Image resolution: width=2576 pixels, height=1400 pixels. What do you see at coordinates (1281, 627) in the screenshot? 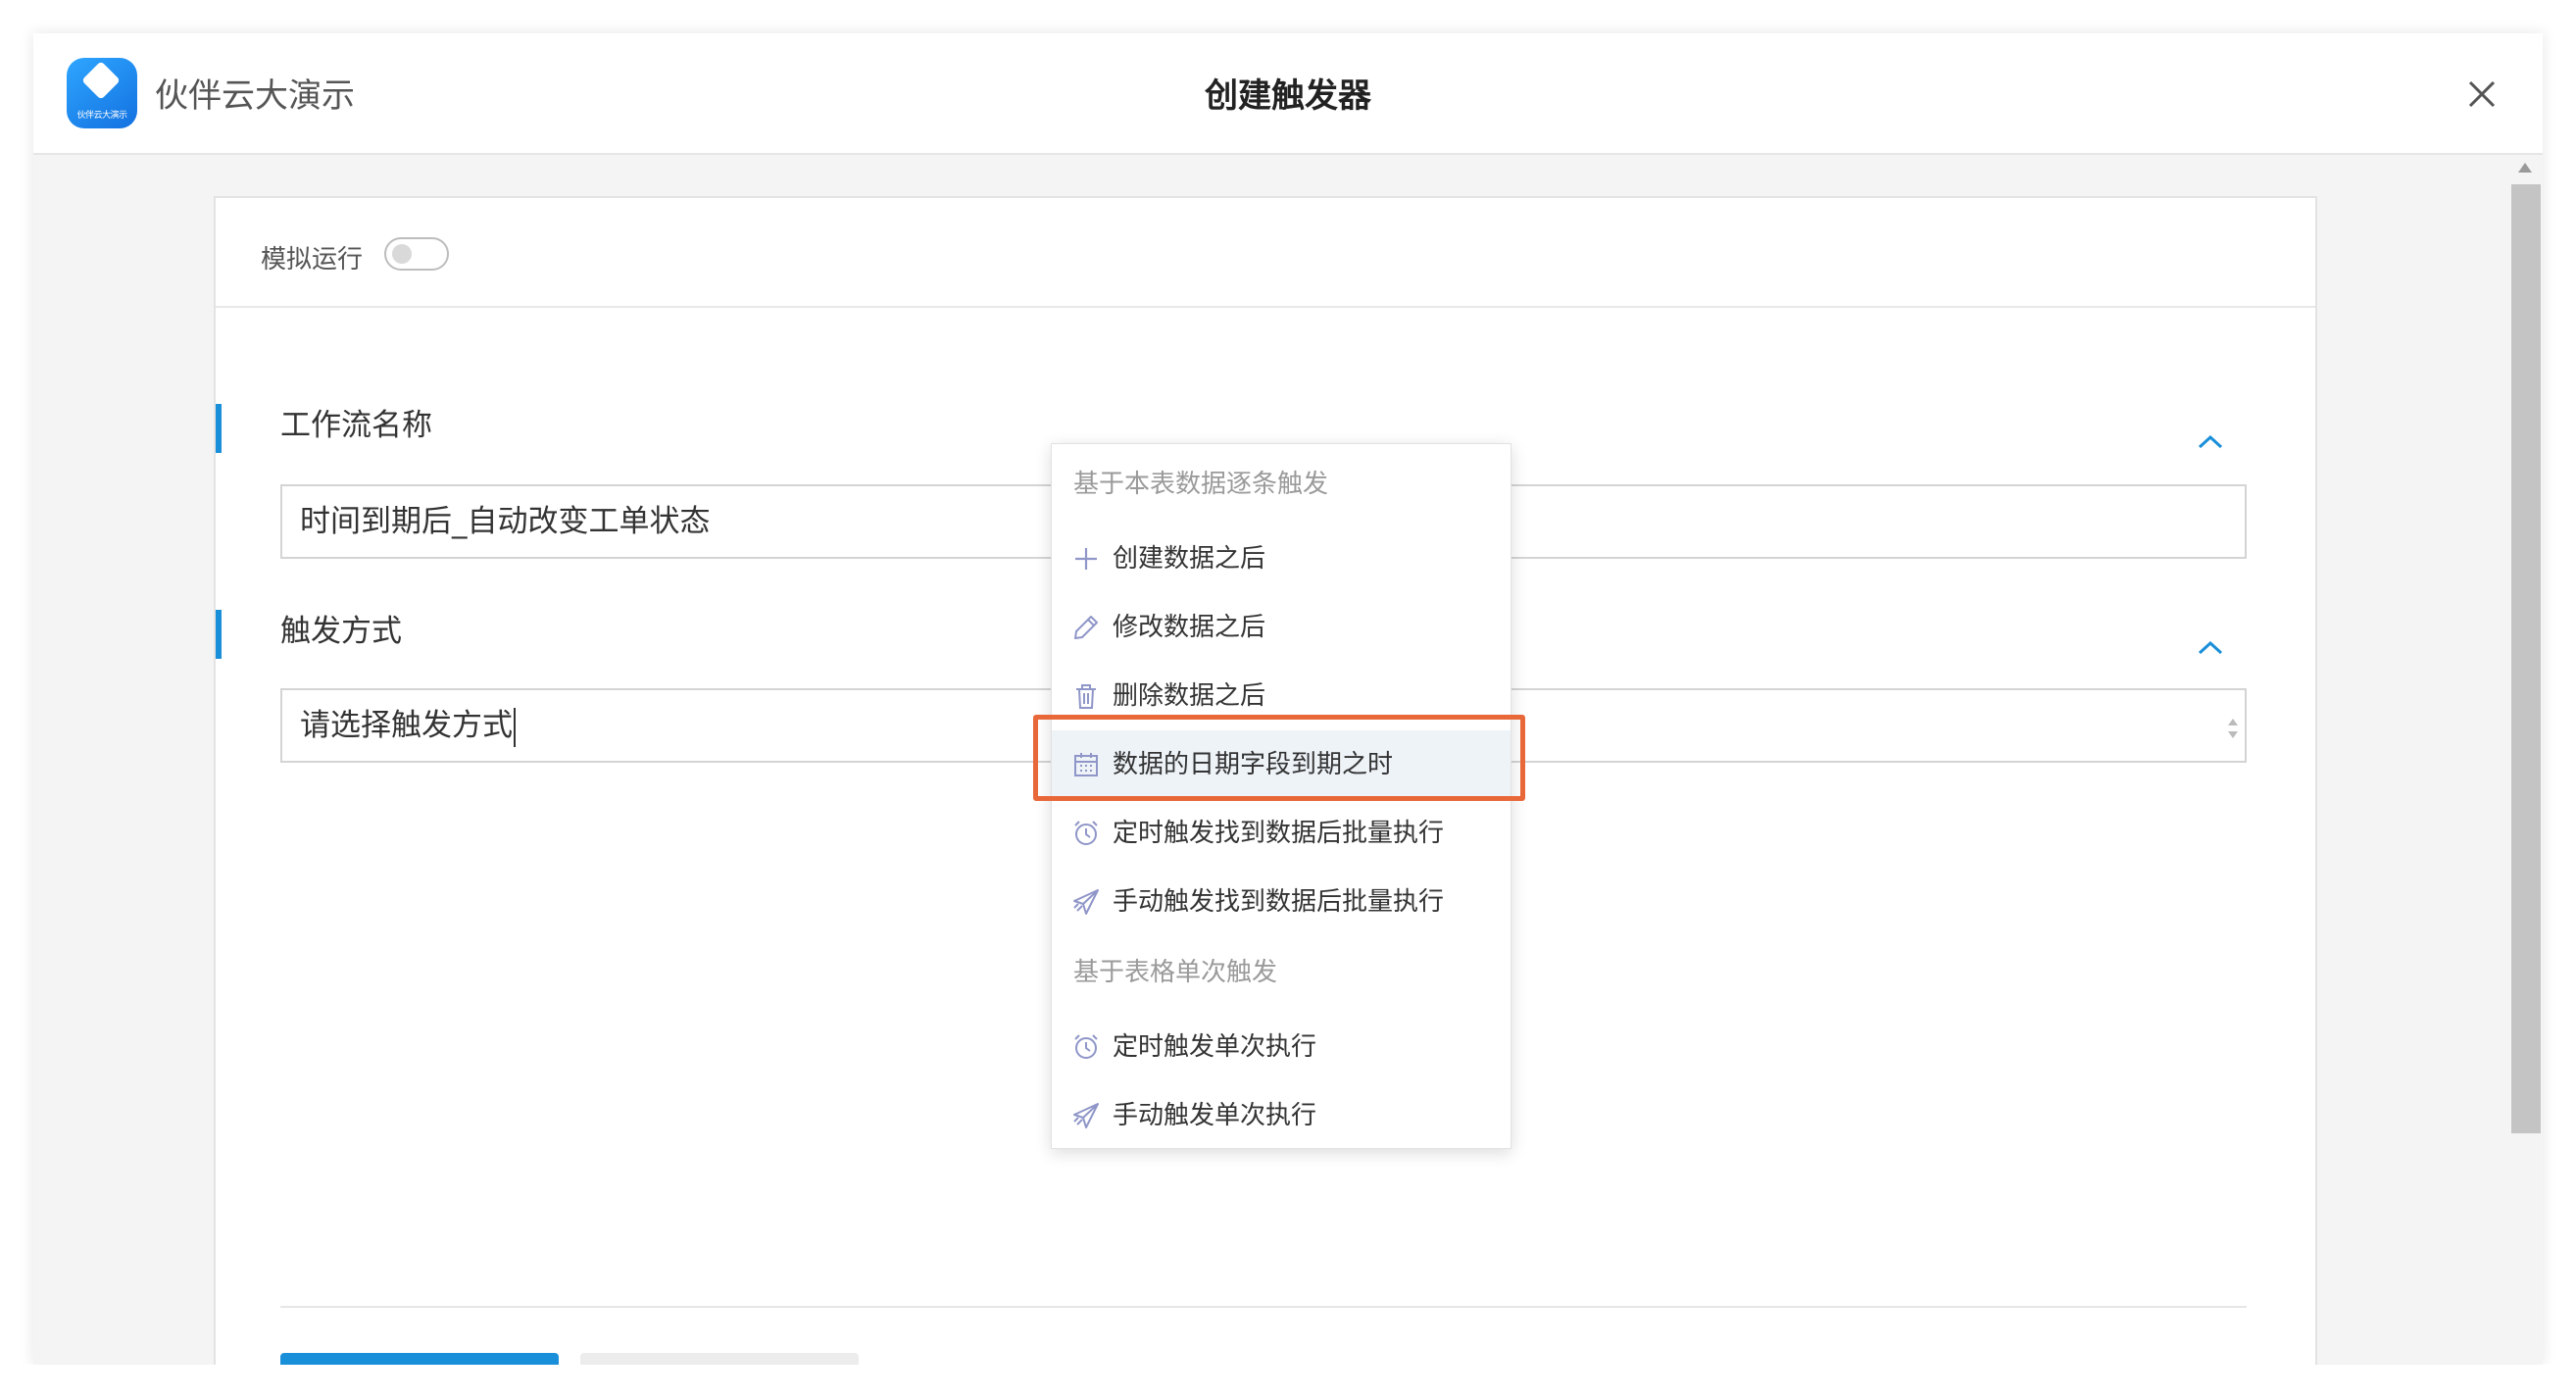
I see `menu-item-after-modify: 修改数据之后` at bounding box center [1281, 627].